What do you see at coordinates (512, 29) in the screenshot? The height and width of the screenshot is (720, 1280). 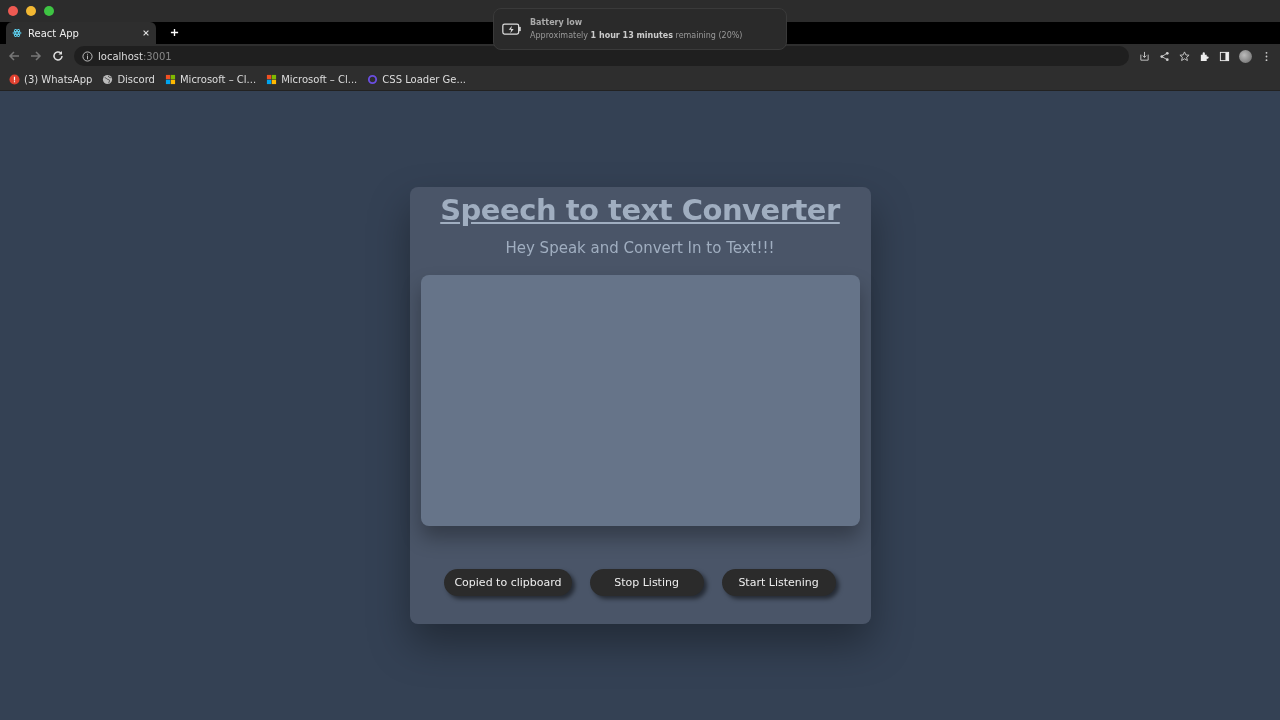 I see `battery-icon` at bounding box center [512, 29].